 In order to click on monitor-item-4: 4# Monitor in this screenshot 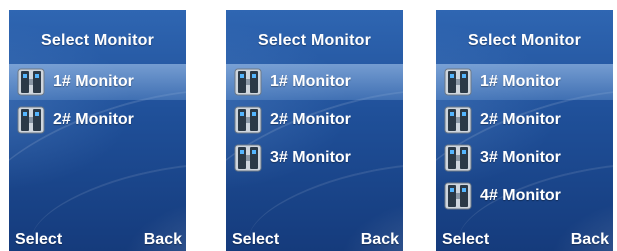, I will do `click(524, 196)`.